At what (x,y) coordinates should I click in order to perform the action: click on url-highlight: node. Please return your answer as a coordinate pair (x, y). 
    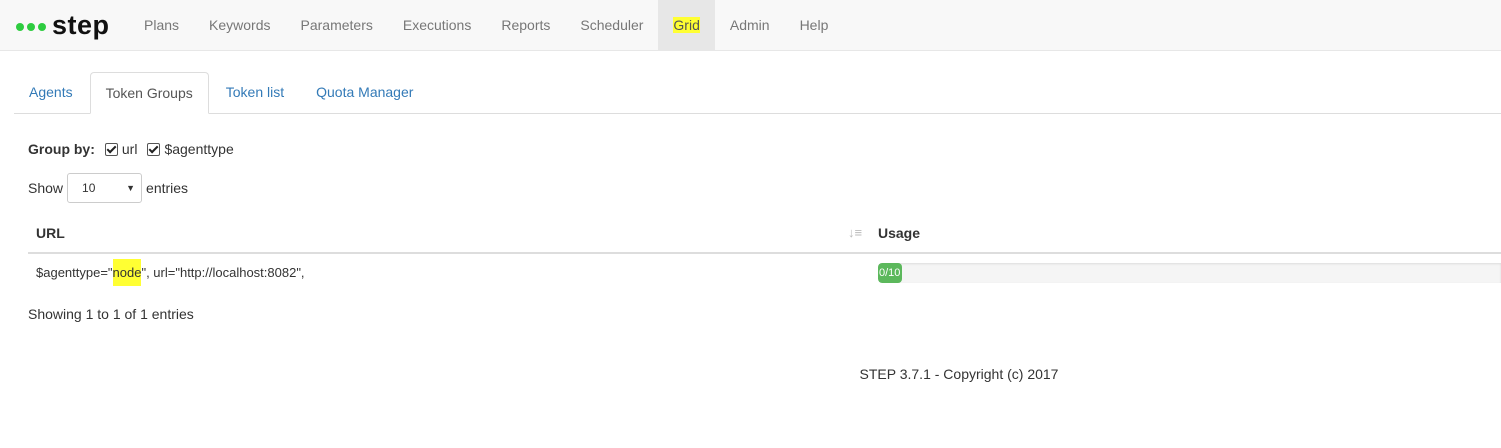
    Looking at the image, I should click on (127, 272).